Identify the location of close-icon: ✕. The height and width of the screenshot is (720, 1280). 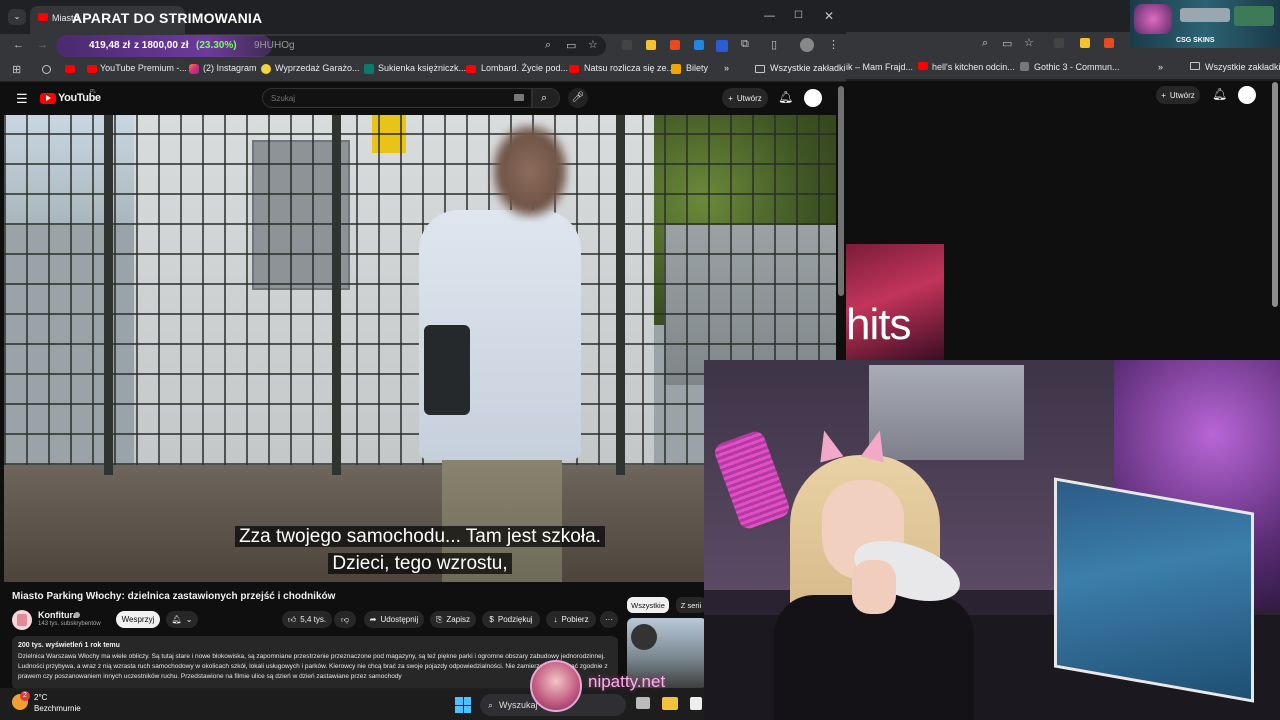
(829, 16).